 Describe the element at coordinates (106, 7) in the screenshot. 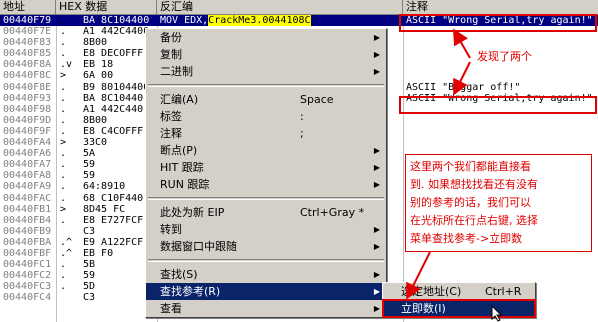

I see `header-hex: HEX 数据` at that location.